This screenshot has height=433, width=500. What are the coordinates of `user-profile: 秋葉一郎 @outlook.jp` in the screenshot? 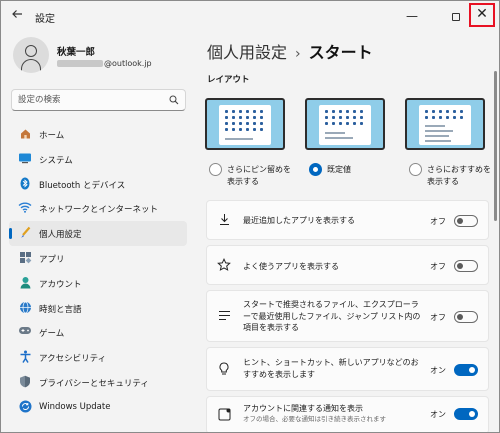 It's located at (103, 57).